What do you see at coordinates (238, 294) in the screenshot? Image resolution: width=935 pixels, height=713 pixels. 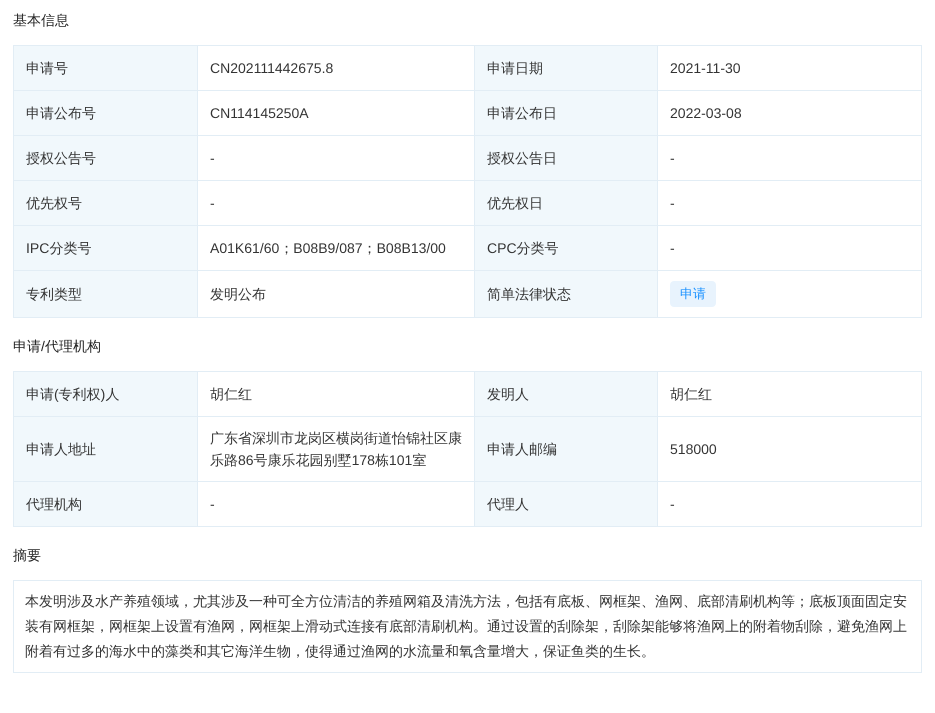 I see `field-value: 发明公布` at bounding box center [238, 294].